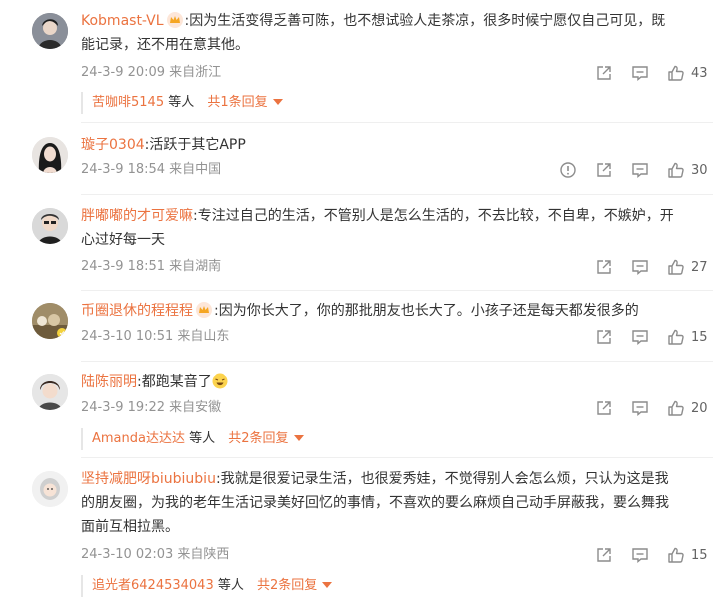  What do you see at coordinates (425, 21) in the screenshot?
I see `comment-body-line1: :因为生活变得乏善可陈，也不想试验人走茶凉，很多时候宁愿仅自己可见，既` at bounding box center [425, 21].